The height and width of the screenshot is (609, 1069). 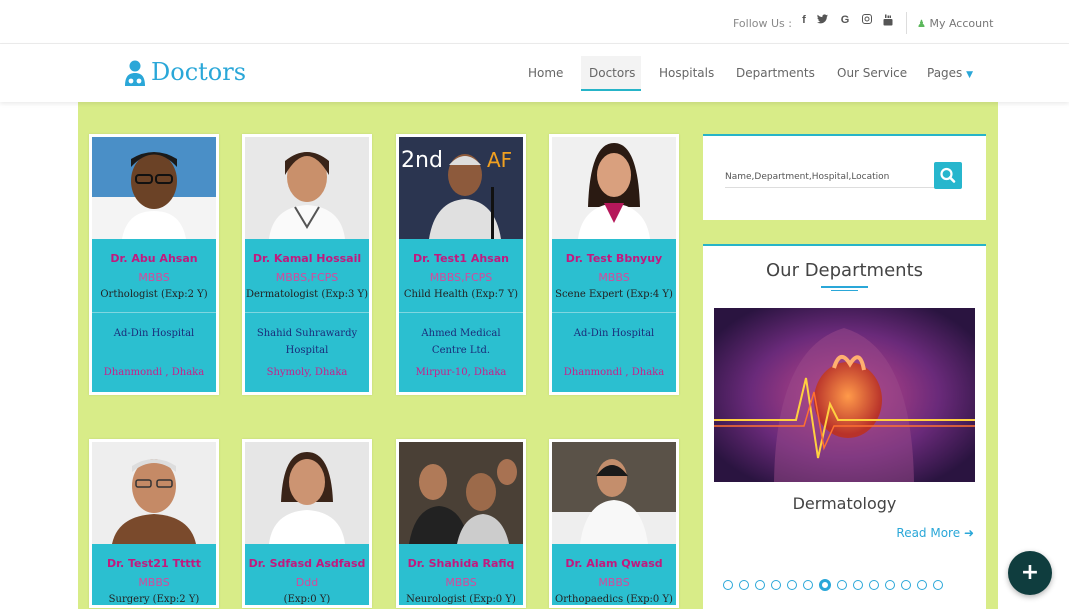 I want to click on doctor-location: Mirpur-10, Dhaka, so click(x=461, y=372).